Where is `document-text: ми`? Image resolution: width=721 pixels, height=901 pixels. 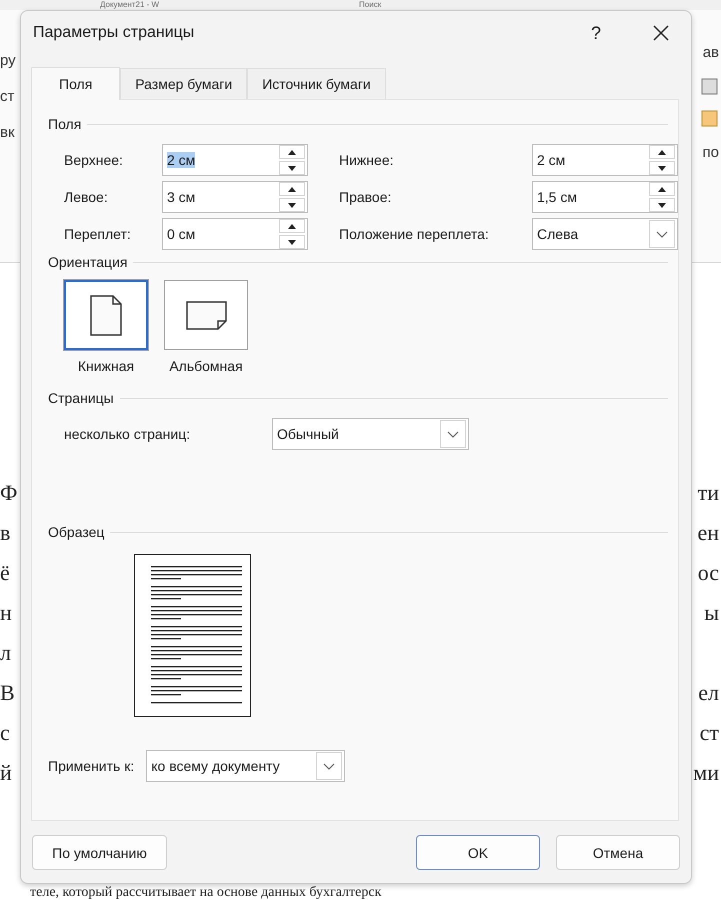
document-text: ми is located at coordinates (706, 773).